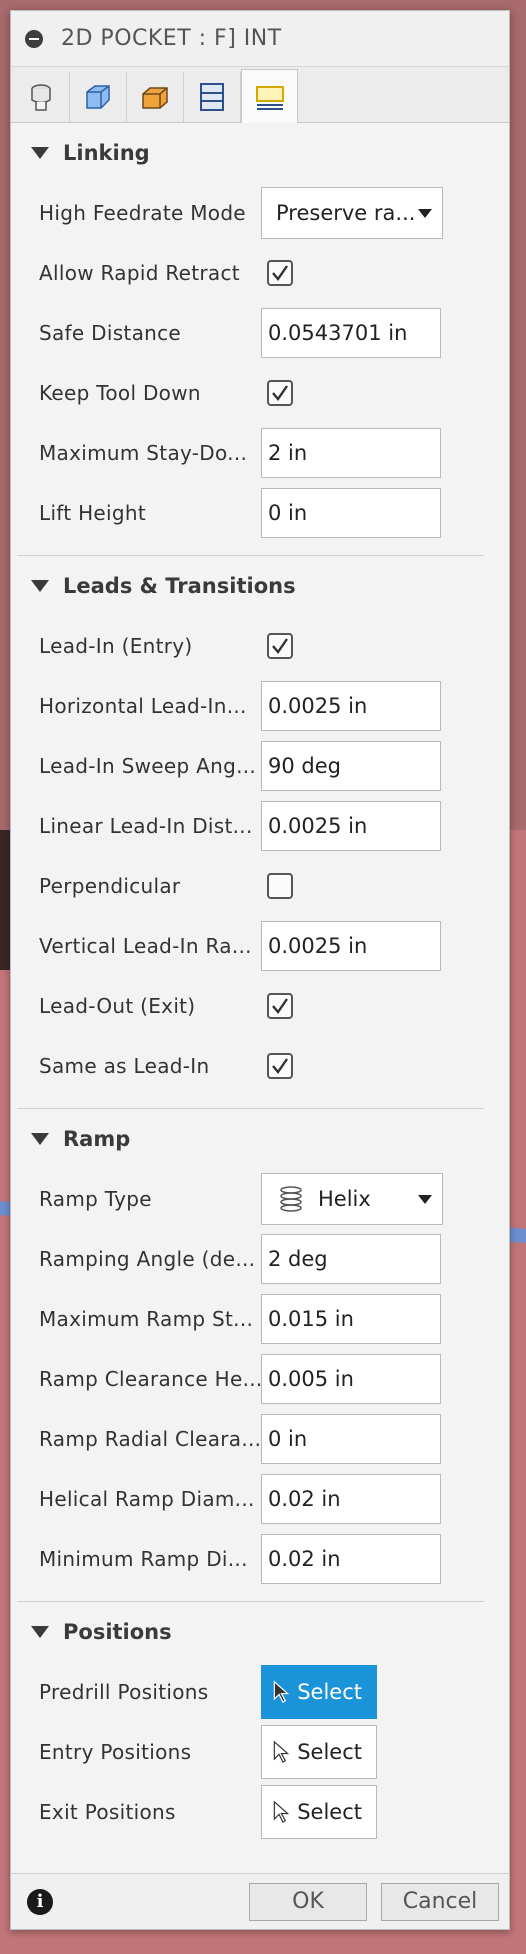 The width and height of the screenshot is (526, 1954). I want to click on row-max-stay-down: Maximum Stay-Do... 2 in, so click(250, 453).